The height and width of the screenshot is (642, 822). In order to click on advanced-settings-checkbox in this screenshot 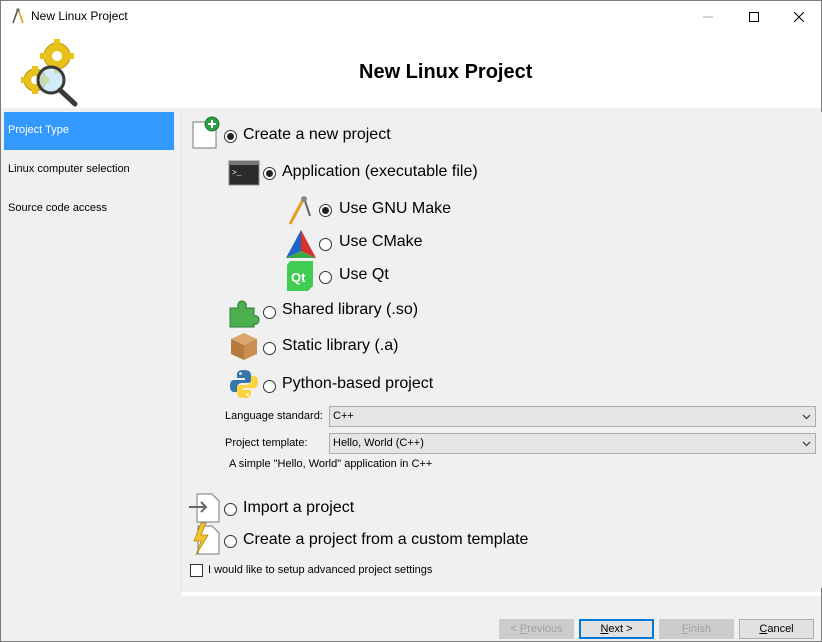, I will do `click(196, 570)`.